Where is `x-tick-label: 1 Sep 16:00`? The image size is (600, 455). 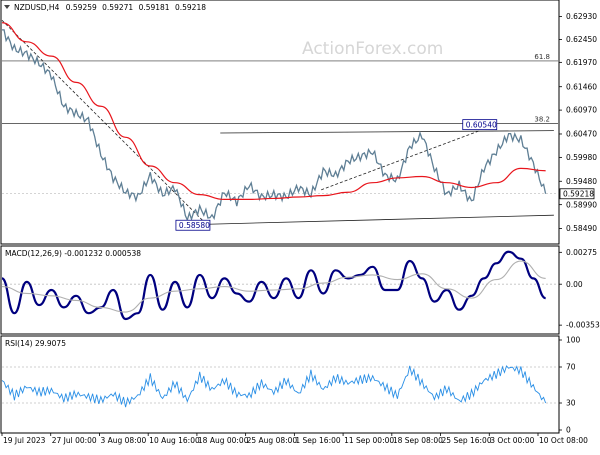 x-tick-label: 1 Sep 16:00 is located at coordinates (318, 440).